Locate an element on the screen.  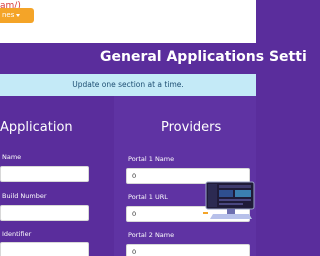
caret-down-icon is located at coordinates (18, 15).